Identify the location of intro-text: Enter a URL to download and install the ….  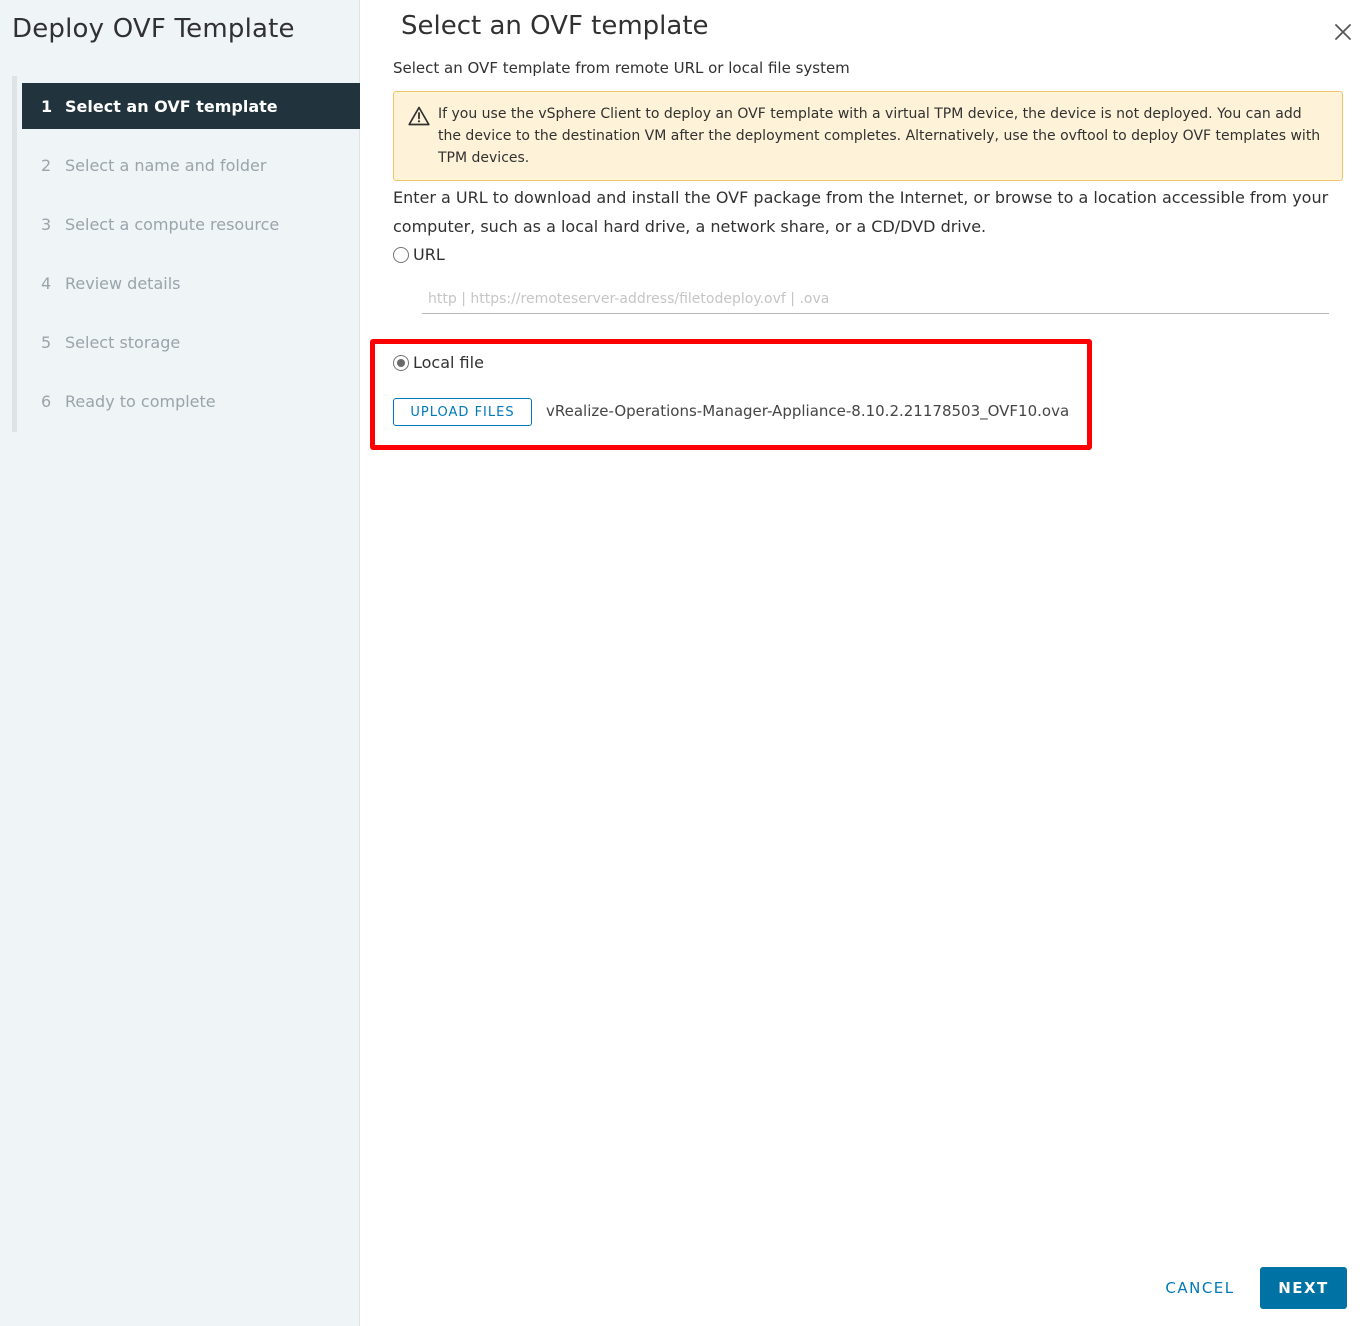
(861, 212).